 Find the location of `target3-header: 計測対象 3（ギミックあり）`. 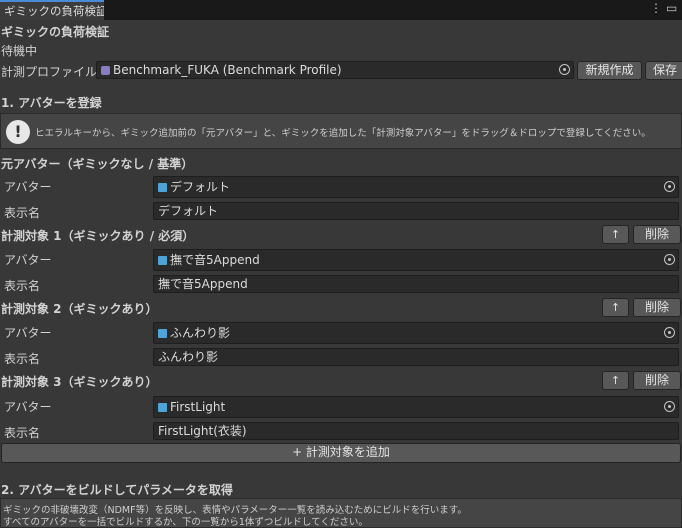

target3-header: 計測対象 3（ギミックあり） is located at coordinates (79, 382).